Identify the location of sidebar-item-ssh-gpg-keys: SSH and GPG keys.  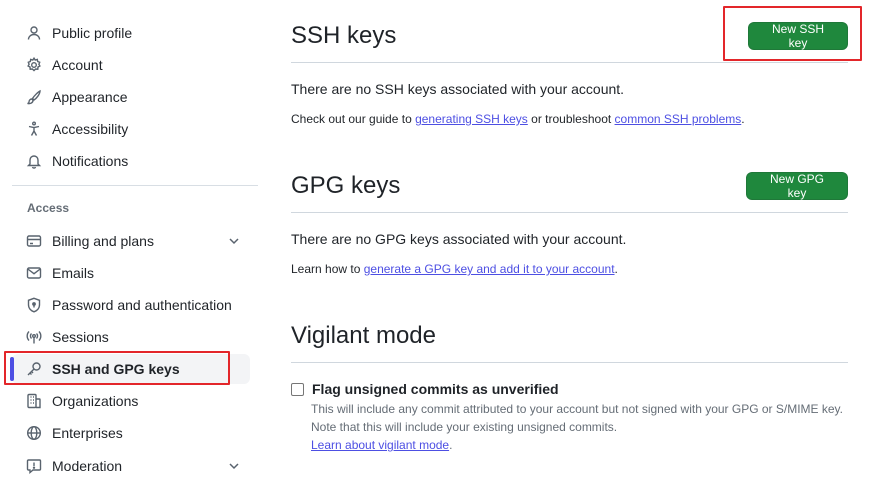
(131, 369).